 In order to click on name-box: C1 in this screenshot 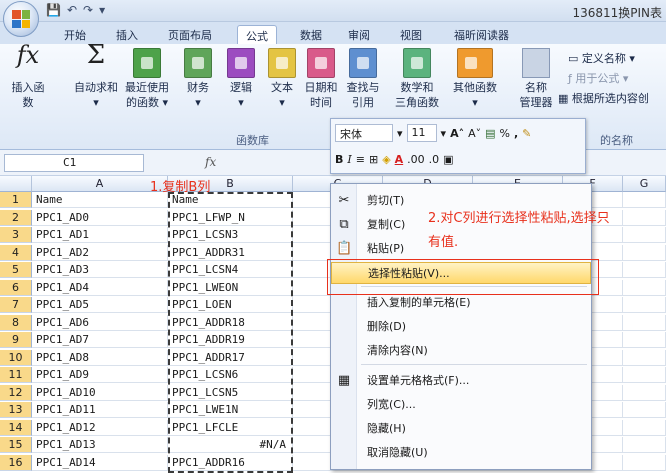, I will do `click(74, 163)`.